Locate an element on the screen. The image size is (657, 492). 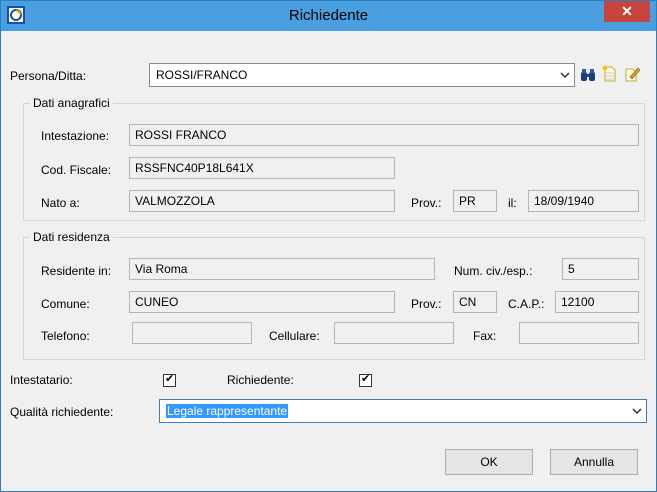
cap-label: C.A.P.: is located at coordinates (526, 304).